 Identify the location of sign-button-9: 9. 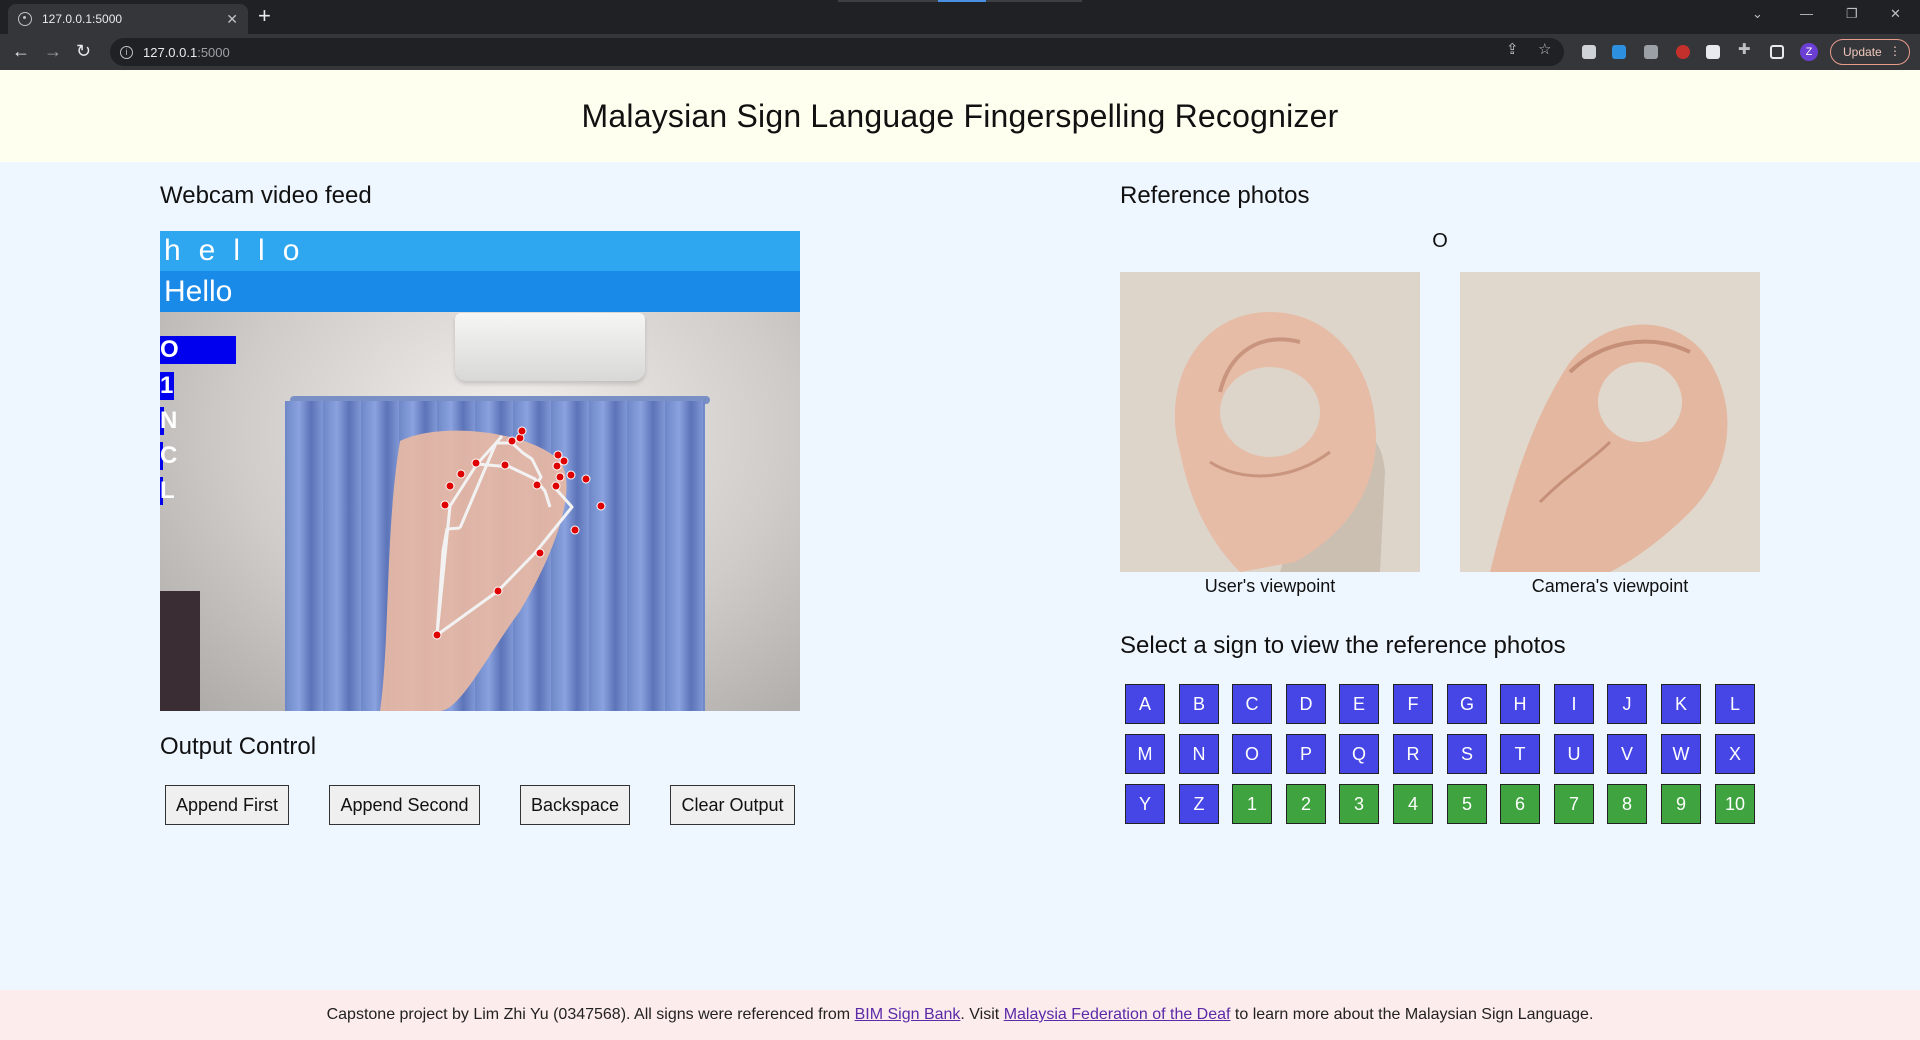
(1681, 804).